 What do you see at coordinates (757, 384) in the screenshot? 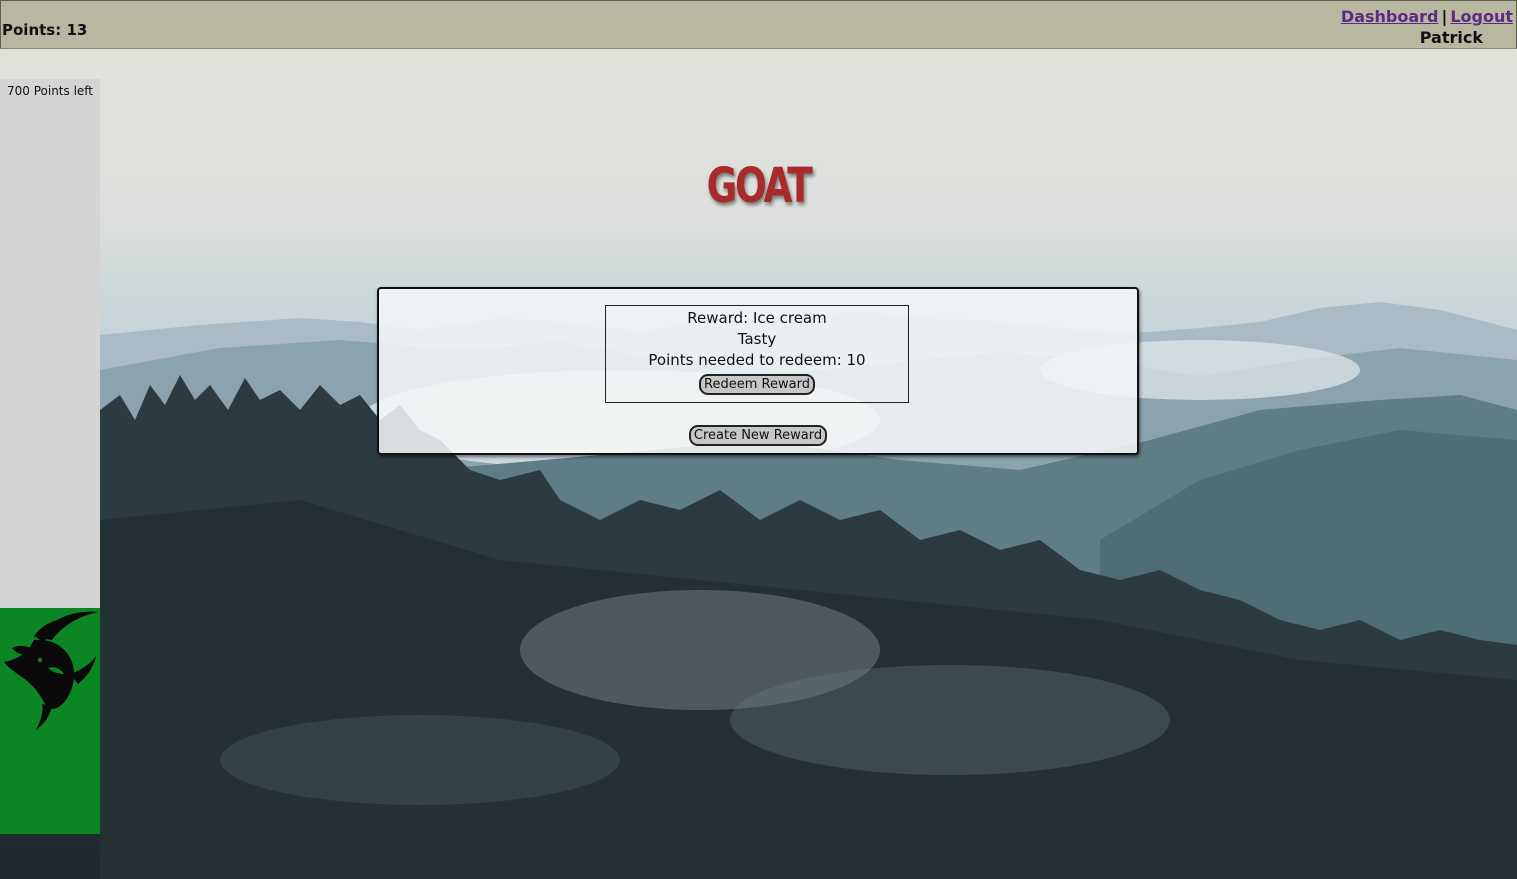
I see `redeem-reward-button: Redeem Reward` at bounding box center [757, 384].